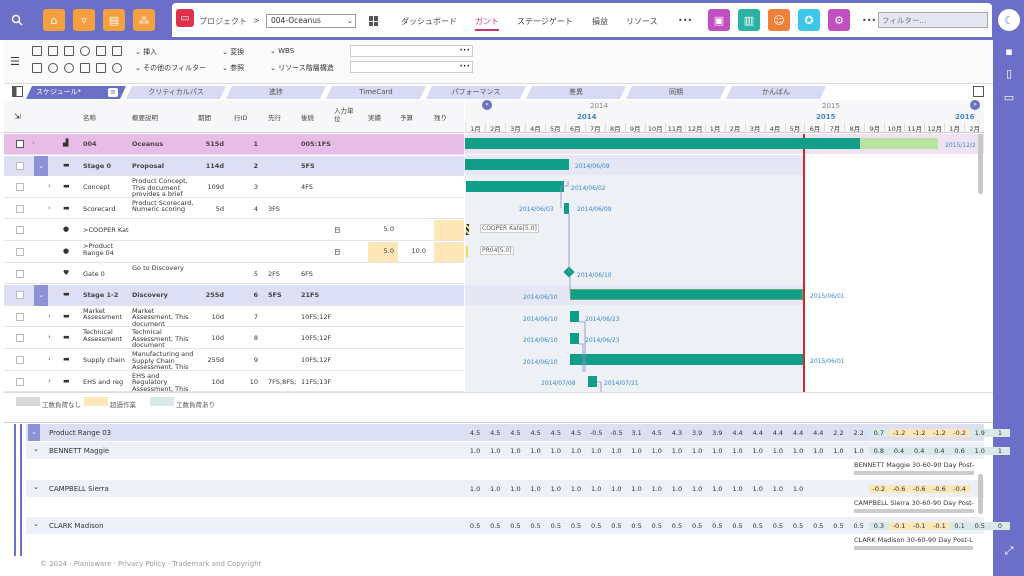 The width and height of the screenshot is (1024, 576). Describe the element at coordinates (233, 52) in the screenshot. I see `transform-dropdown: ⌄ 変換` at that location.